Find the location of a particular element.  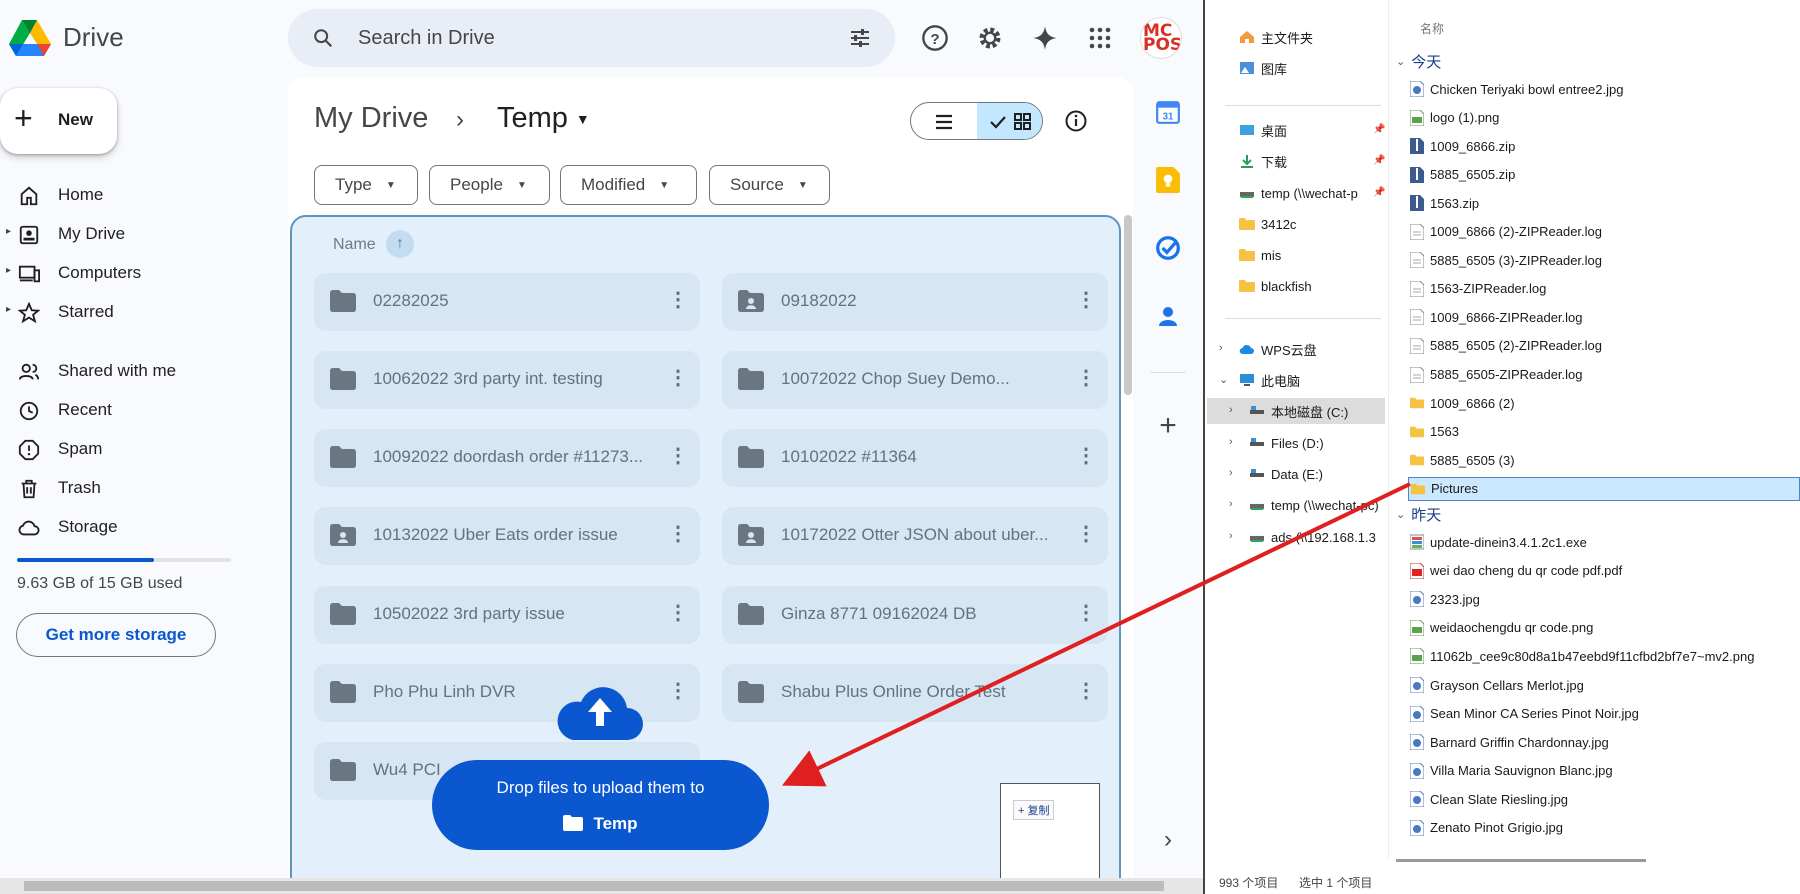

drag-arrow-line is located at coordinates (1096, 634).